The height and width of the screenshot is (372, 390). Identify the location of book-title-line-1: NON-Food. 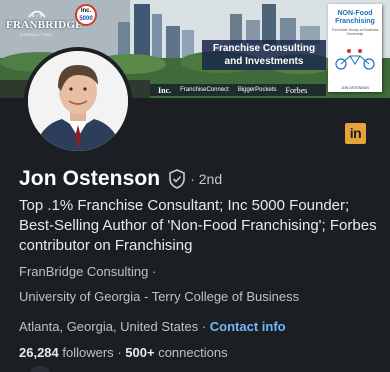
(355, 13).